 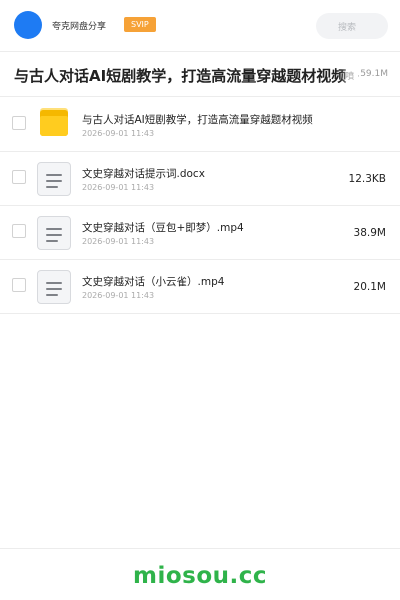 What do you see at coordinates (197, 120) in the screenshot?
I see `file-name: 与古人对话AI短剧教学，打造高流量穿越题材视频` at bounding box center [197, 120].